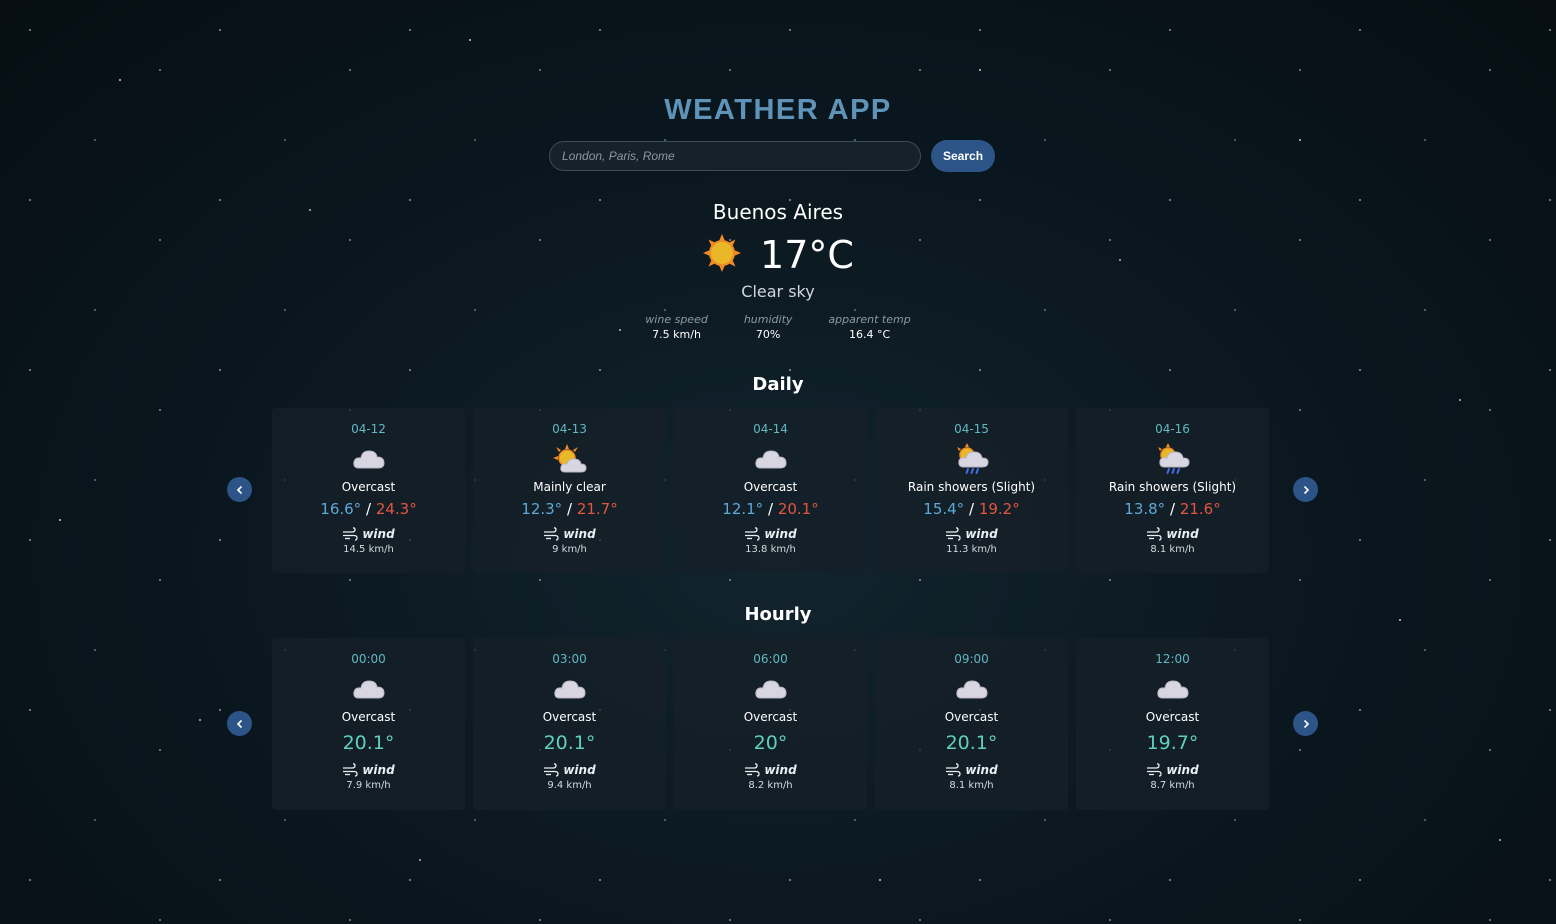 This screenshot has width=1556, height=924. Describe the element at coordinates (676, 334) in the screenshot. I see `stat-value: 7.5 km/h` at that location.